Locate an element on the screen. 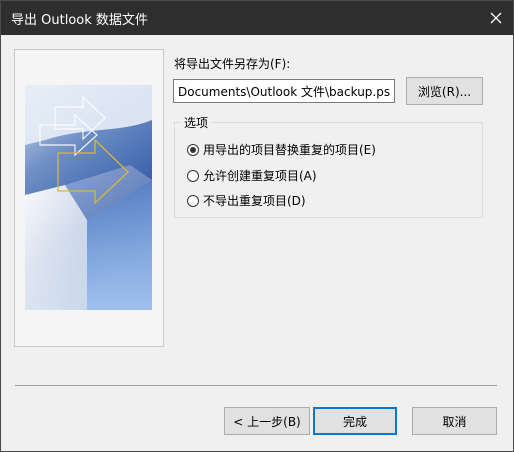  wizard-illustration is located at coordinates (88, 197).